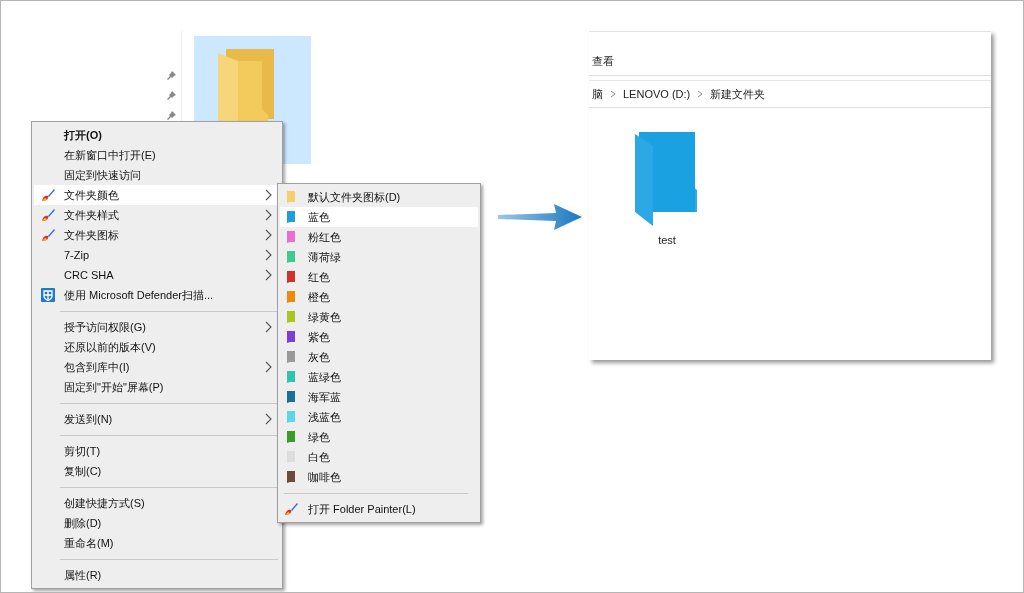 Image resolution: width=1024 pixels, height=593 pixels. I want to click on menu-item: 蓝绿色, so click(379, 377).